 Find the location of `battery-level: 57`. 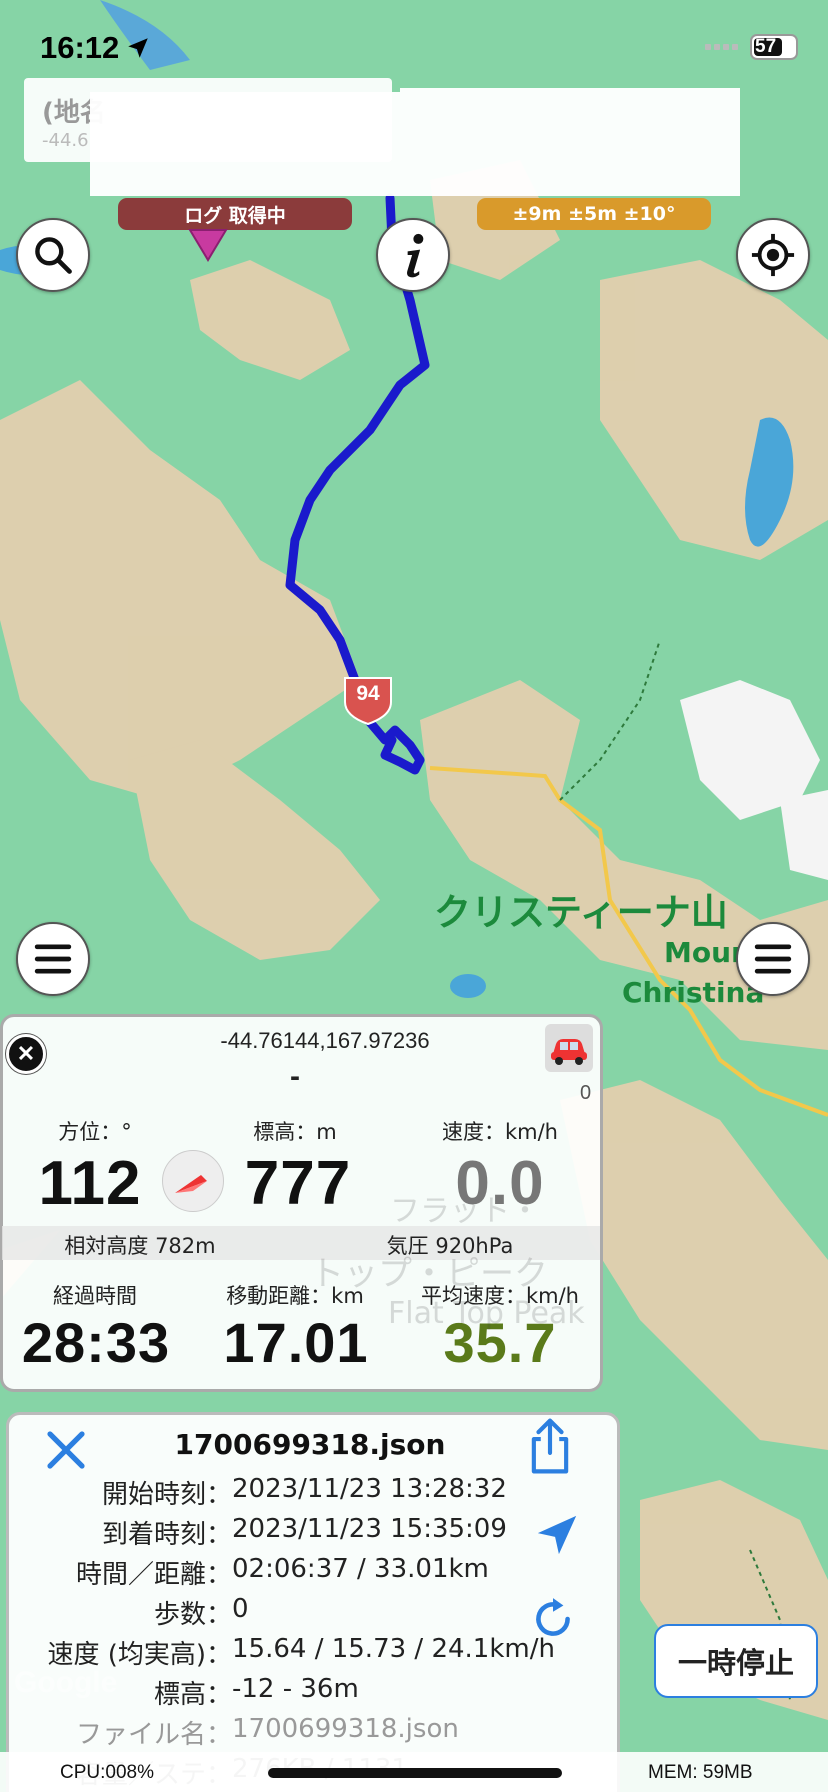

battery-level: 57 is located at coordinates (766, 46).